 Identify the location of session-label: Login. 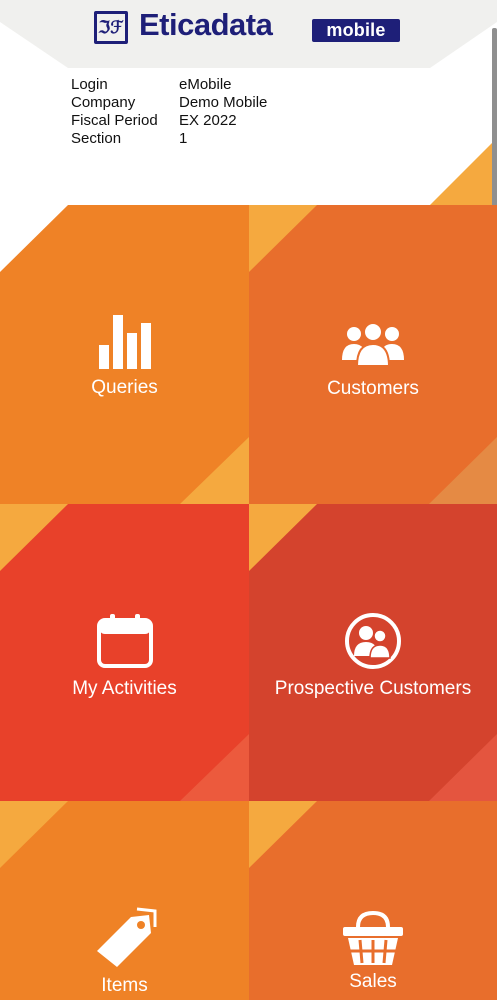
(89, 84).